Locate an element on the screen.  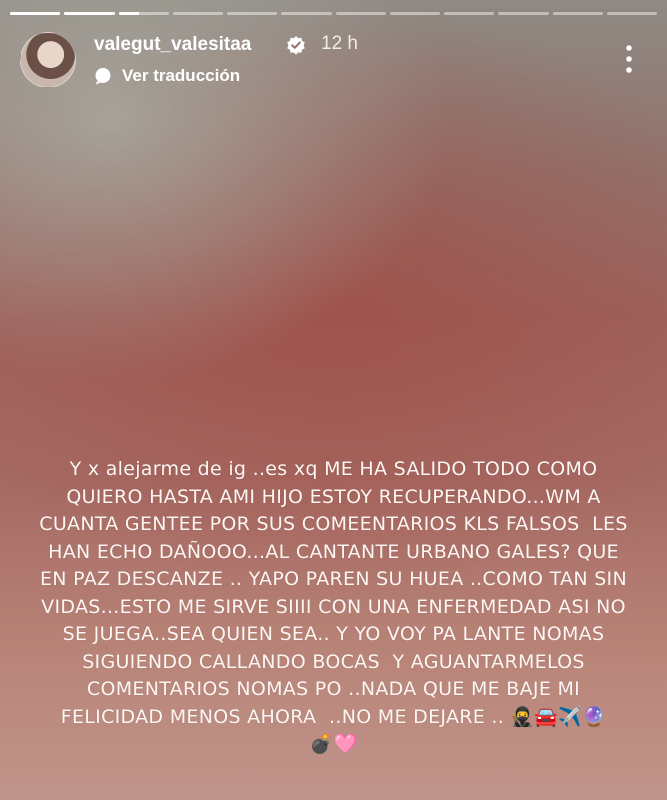
post-time: 12 h is located at coordinates (339, 43).